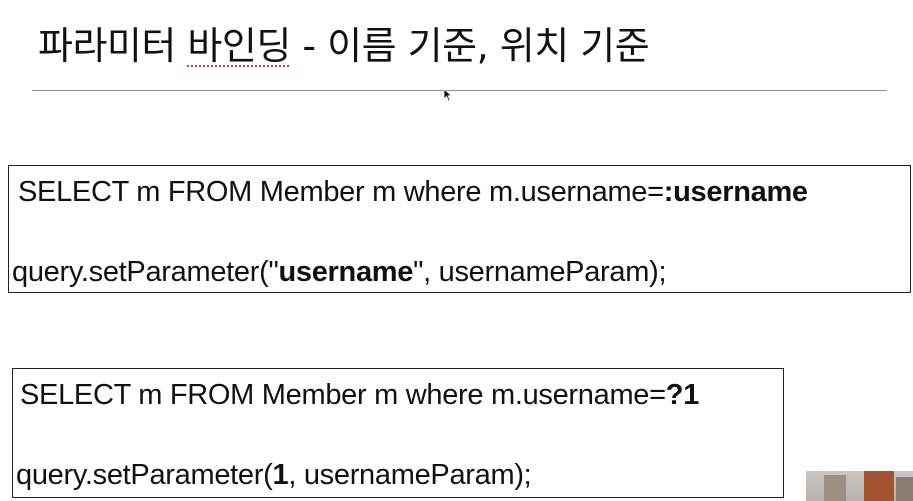  Describe the element at coordinates (735, 192) in the screenshot. I see `named-query-param: :username` at that location.